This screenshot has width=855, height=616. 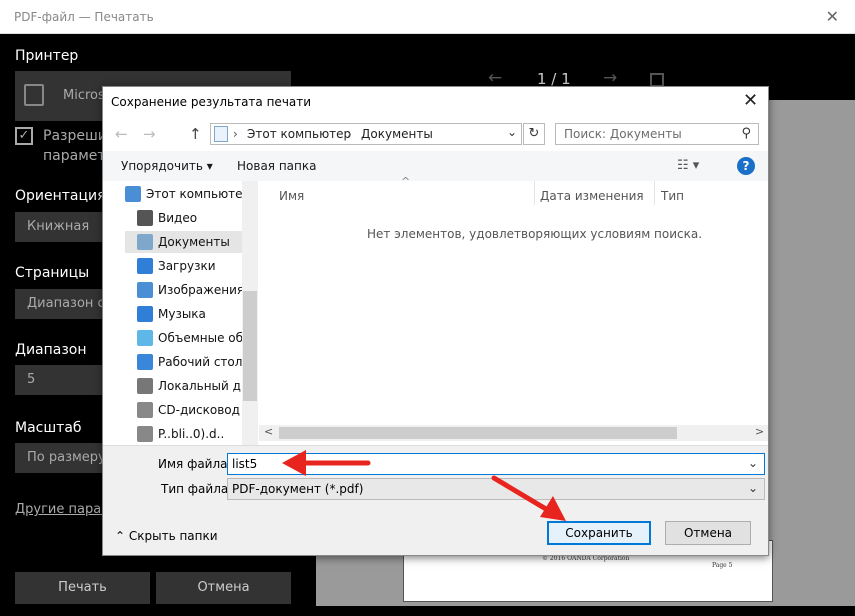 I want to click on annotation-arrows, so click(x=424, y=485).